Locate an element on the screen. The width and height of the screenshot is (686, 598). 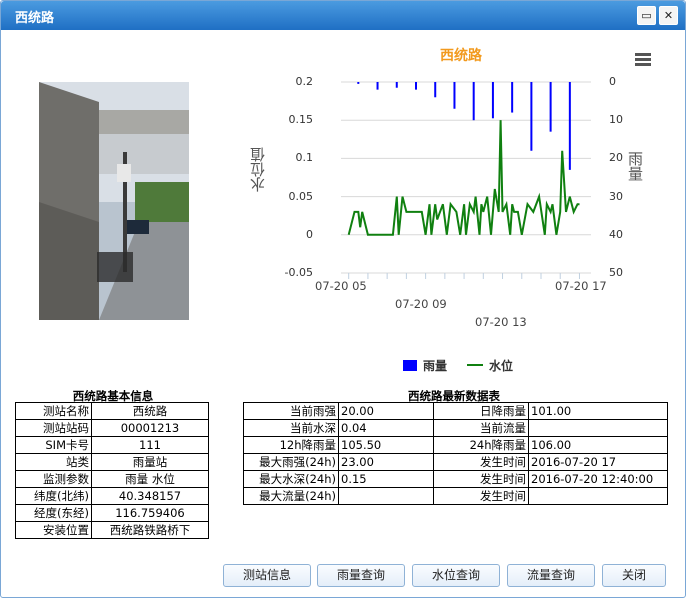
flow-query-button: 流量查询 is located at coordinates (551, 575).